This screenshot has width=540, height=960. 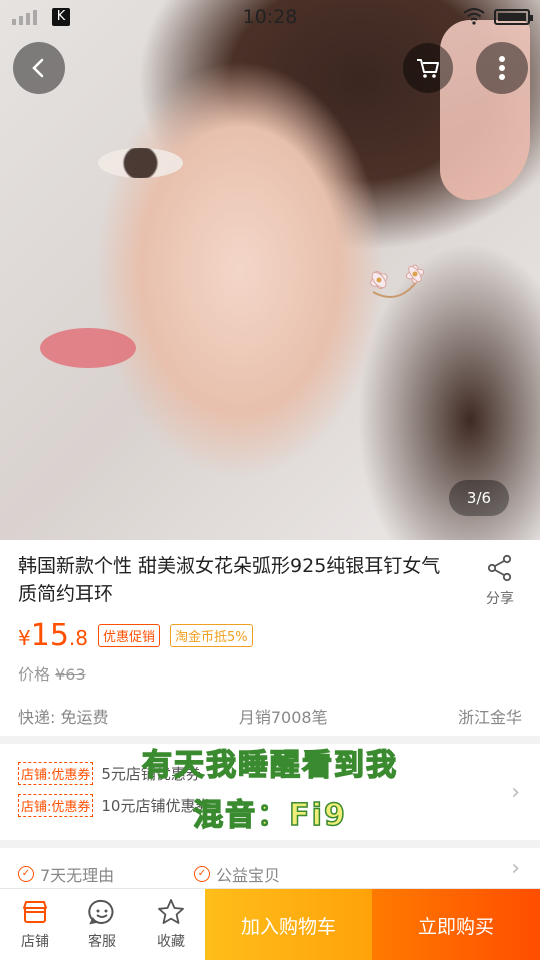 I want to click on wifi-icon, so click(x=474, y=16).